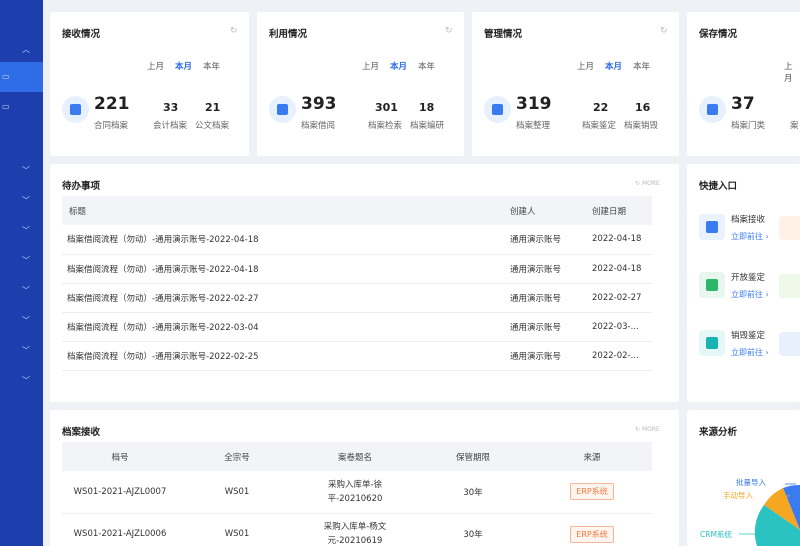  I want to click on sidebar: ︿ ▭ ▭ ﹀ ﹀ ﹀ ﹀ ﹀ ﹀ ﹀ ﹀, so click(21, 273).